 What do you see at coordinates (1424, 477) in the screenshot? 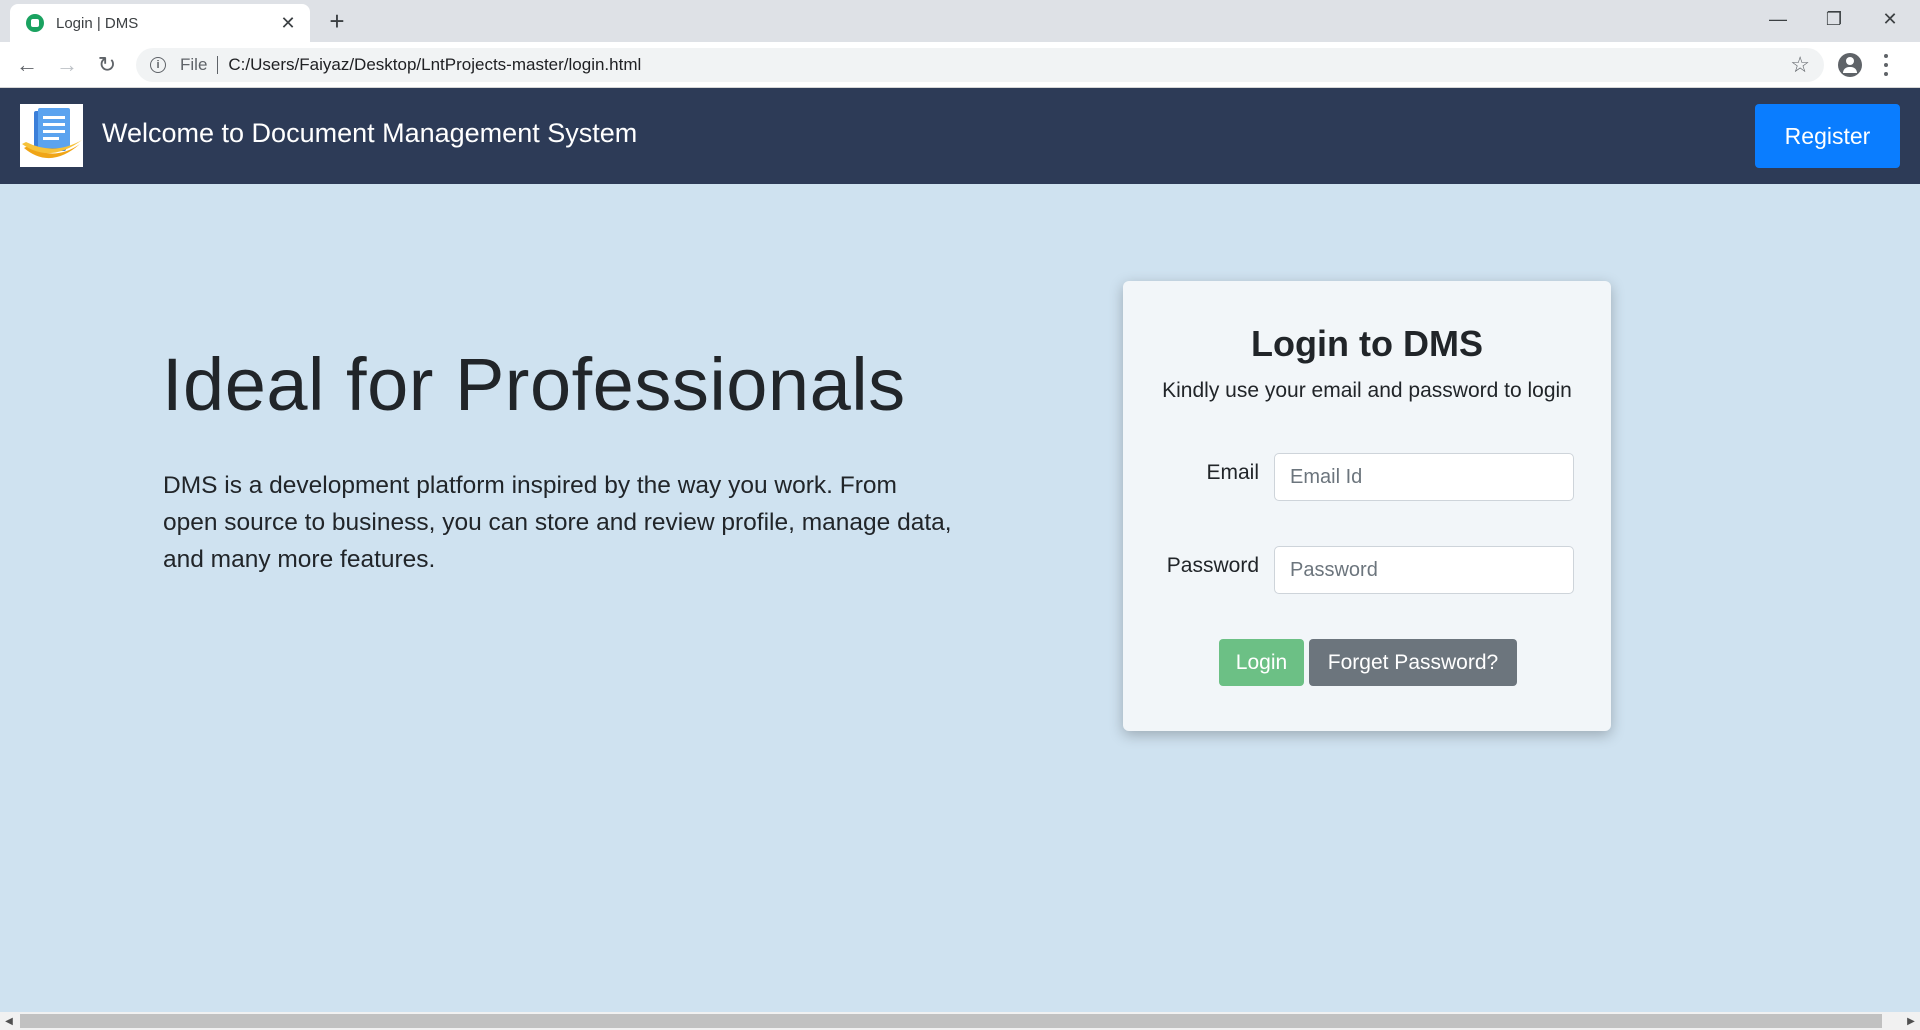
I see `email-field` at bounding box center [1424, 477].